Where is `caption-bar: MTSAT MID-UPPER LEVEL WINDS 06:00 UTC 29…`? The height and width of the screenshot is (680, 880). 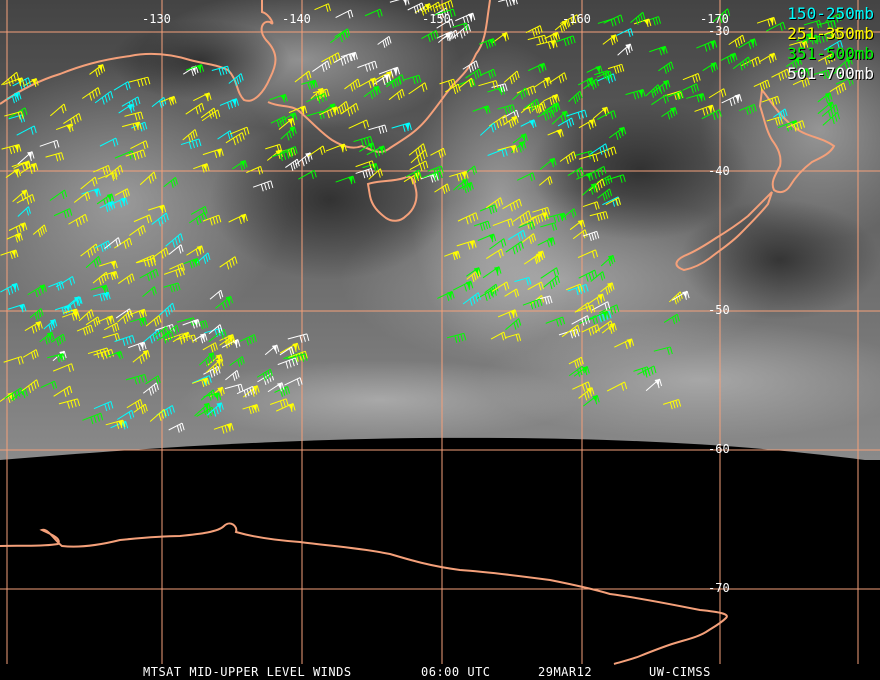
caption-bar: MTSAT MID-UPPER LEVEL WINDS 06:00 UTC 29… is located at coordinates (440, 672).